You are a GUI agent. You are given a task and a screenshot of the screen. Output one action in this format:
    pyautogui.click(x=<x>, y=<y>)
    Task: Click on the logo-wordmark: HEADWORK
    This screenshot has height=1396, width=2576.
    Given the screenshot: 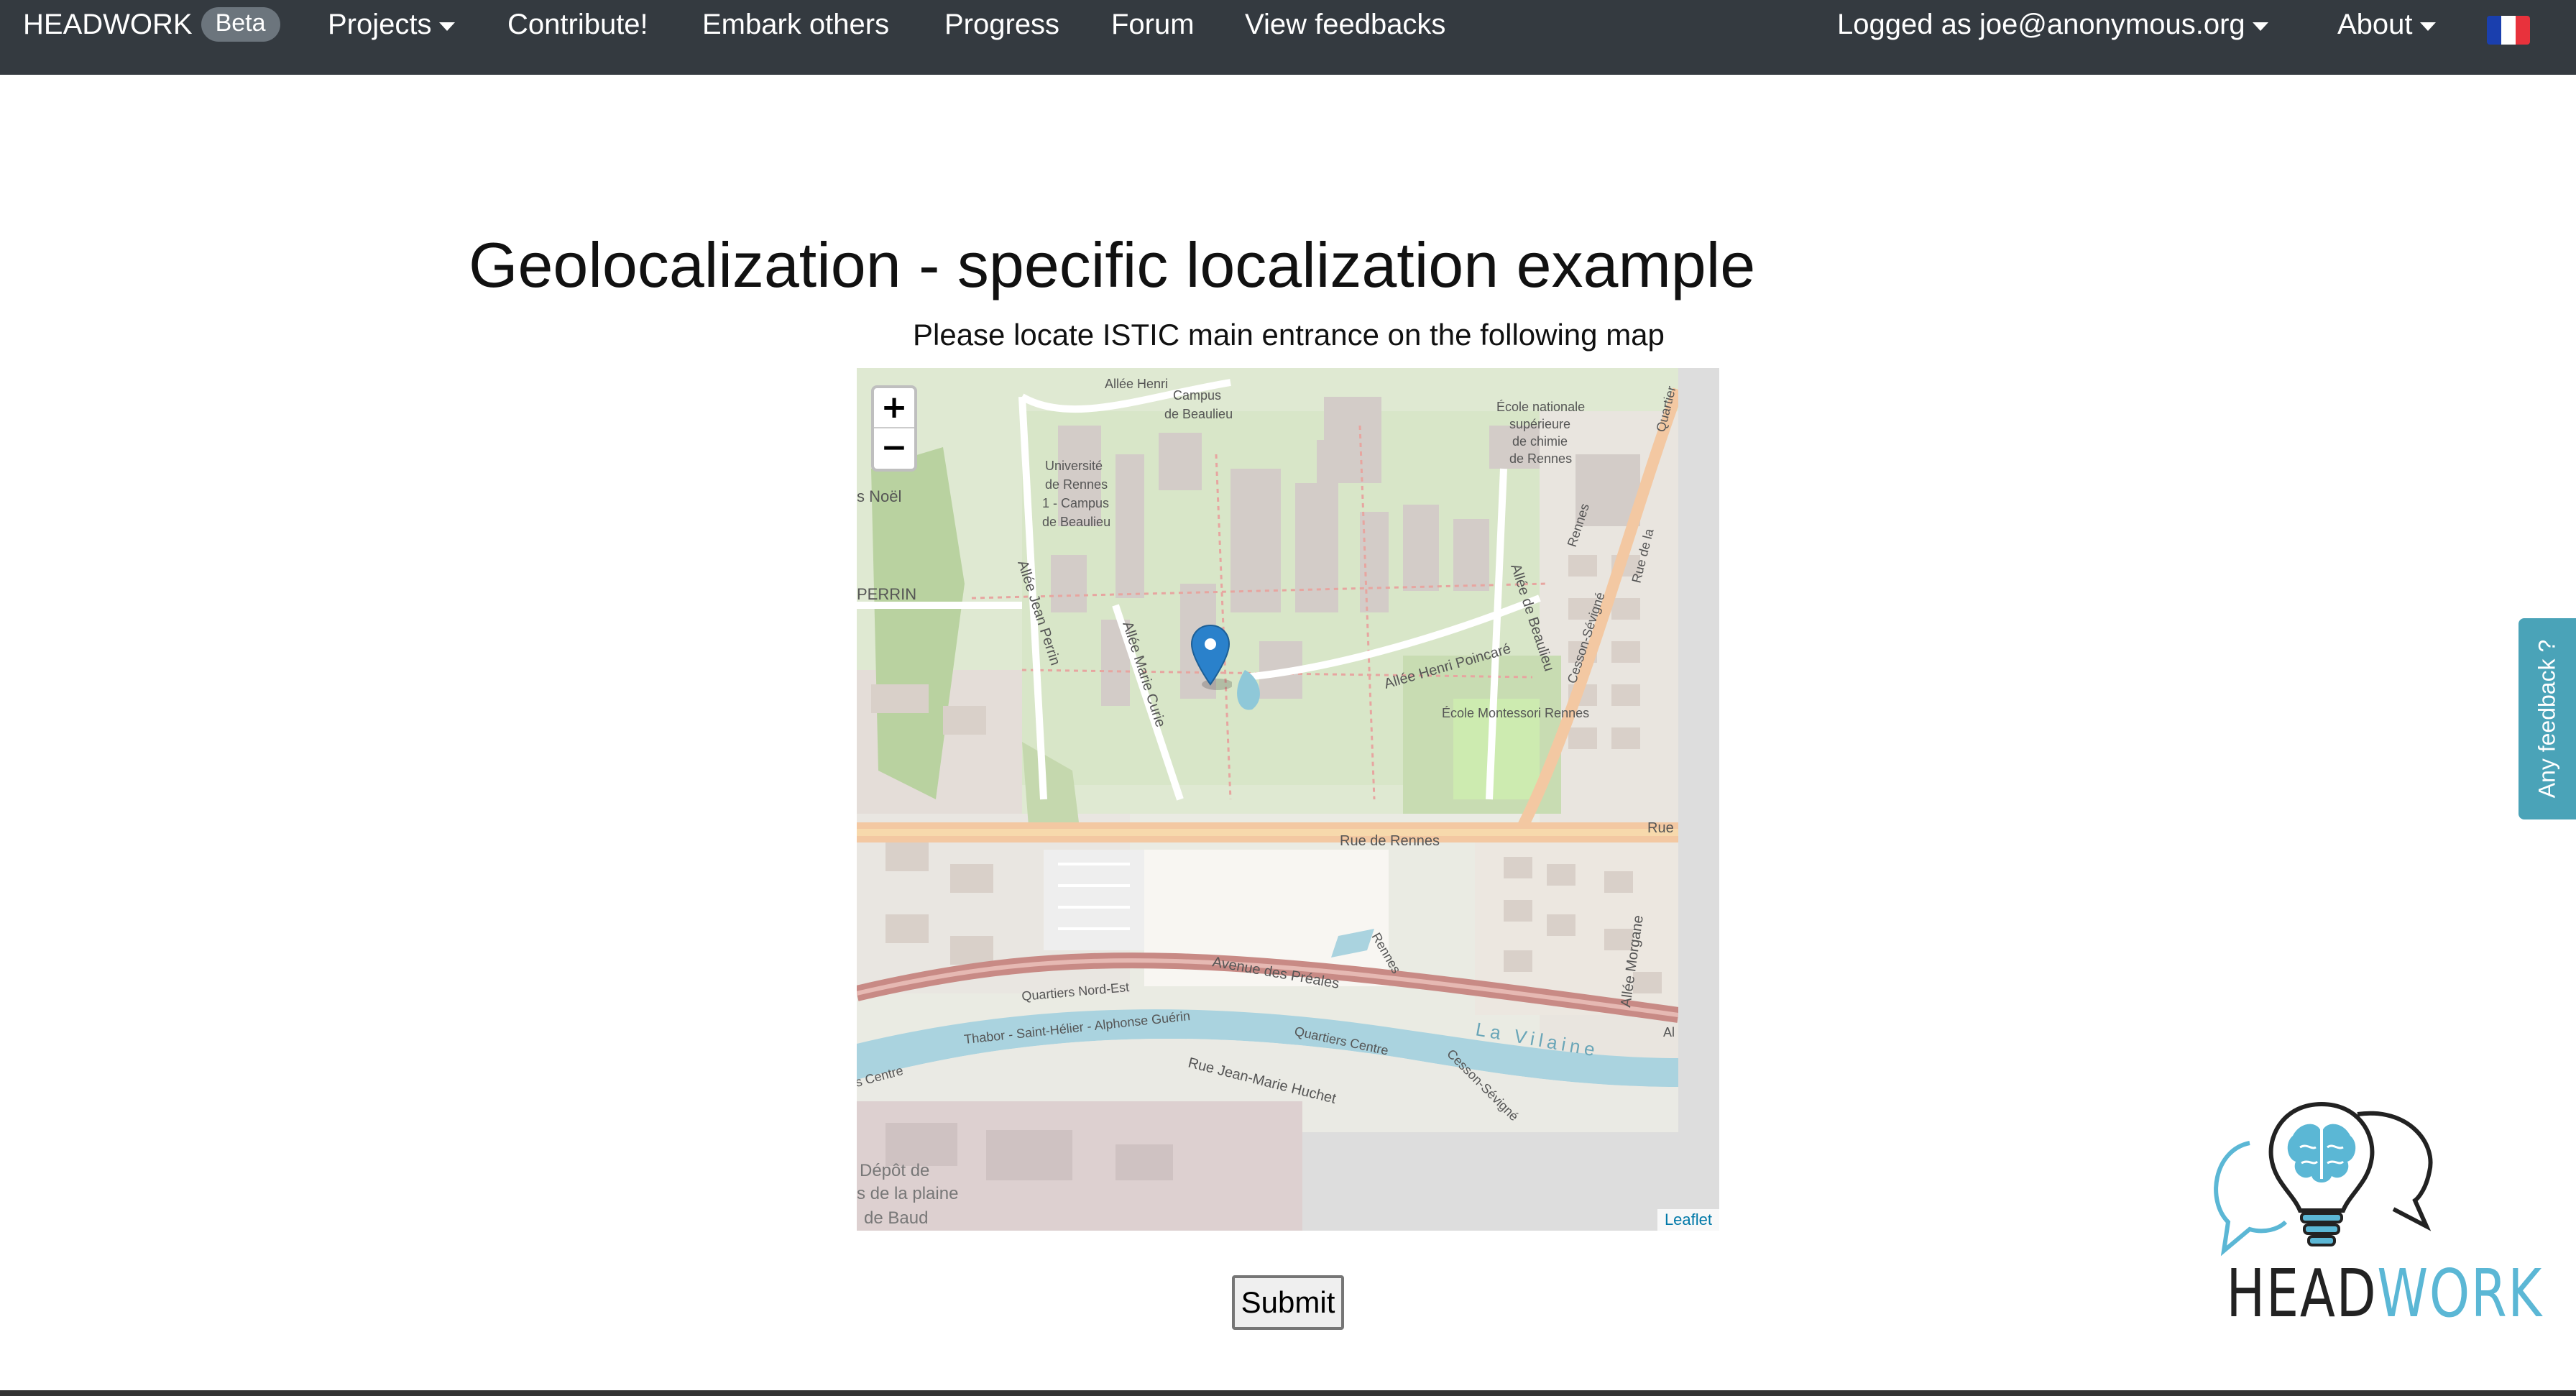 What is the action you would take?
    pyautogui.click(x=2384, y=1293)
    